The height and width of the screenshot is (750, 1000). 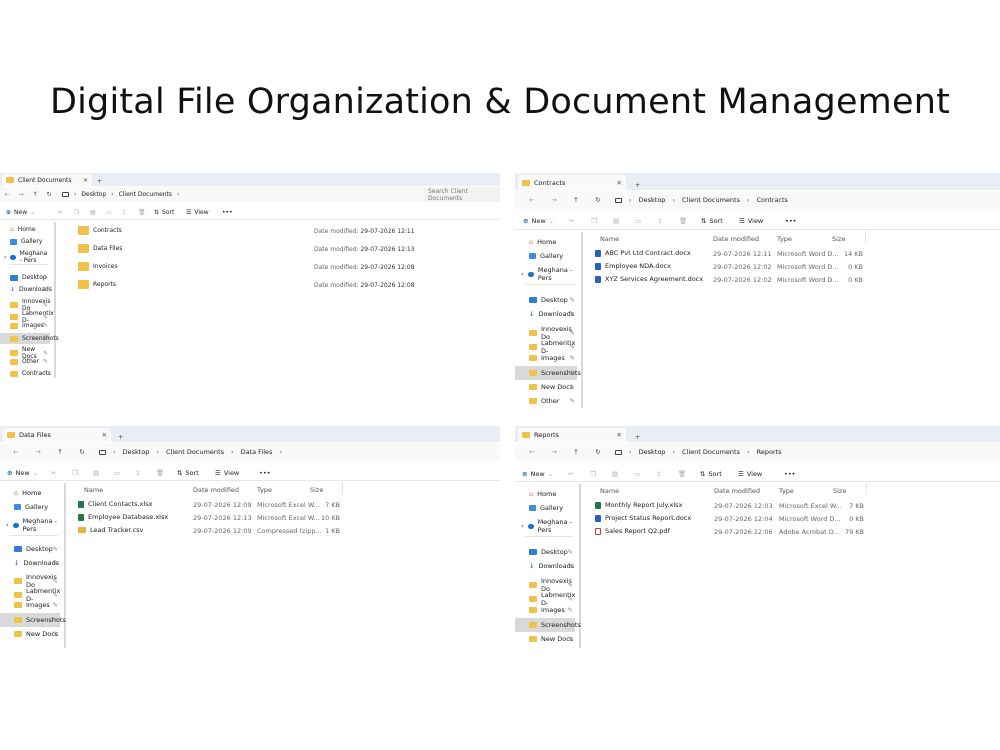 What do you see at coordinates (643, 253) in the screenshot?
I see `table-row: ABC Pvt Ltd Contract.docx` at bounding box center [643, 253].